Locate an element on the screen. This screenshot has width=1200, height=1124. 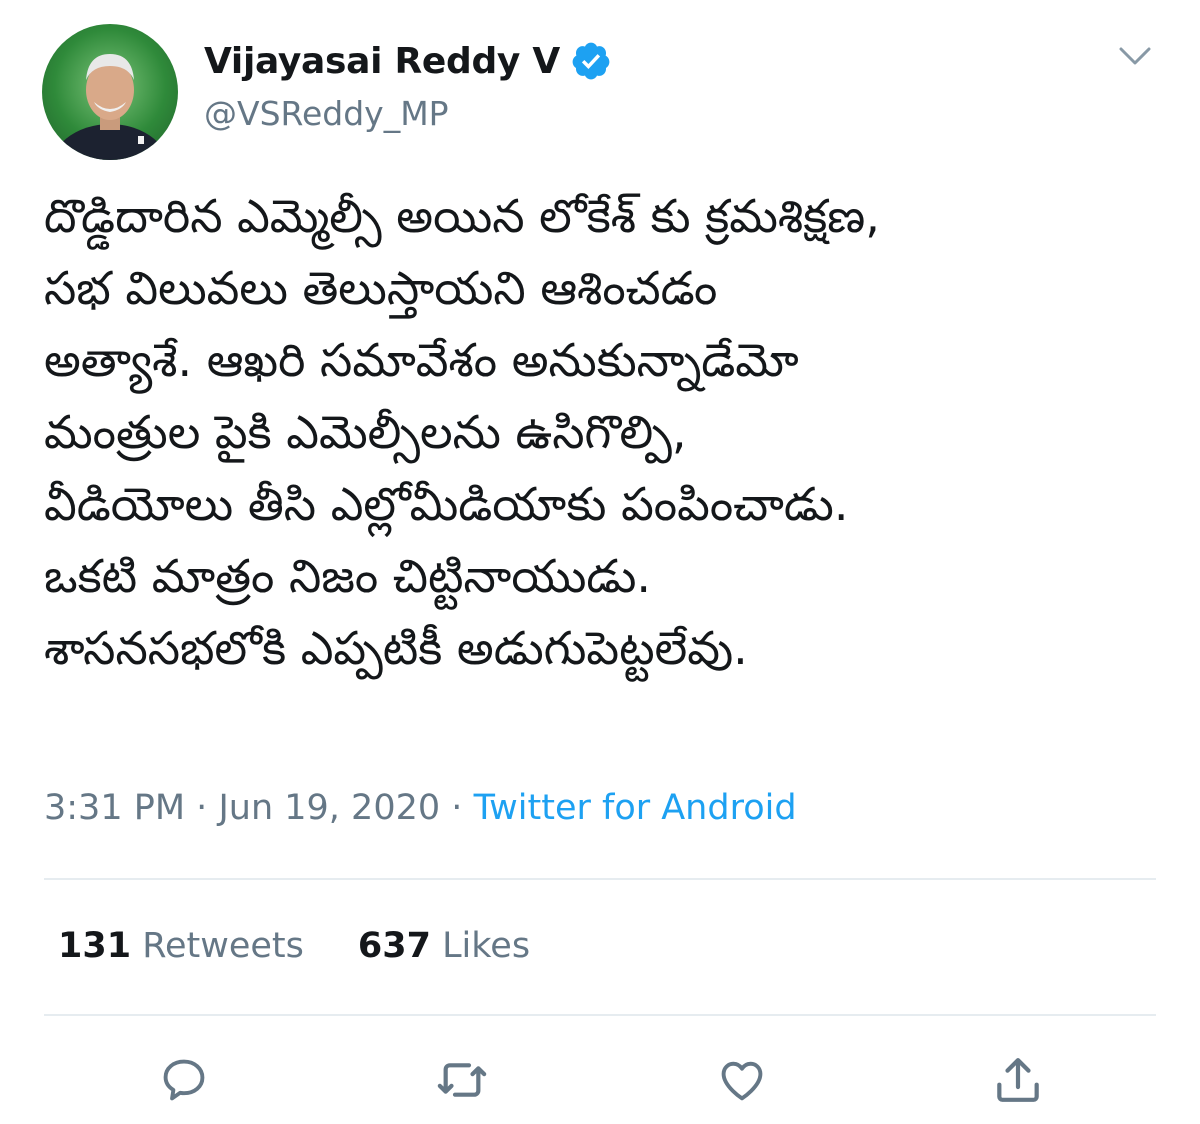
avatar-photo is located at coordinates (110, 107).